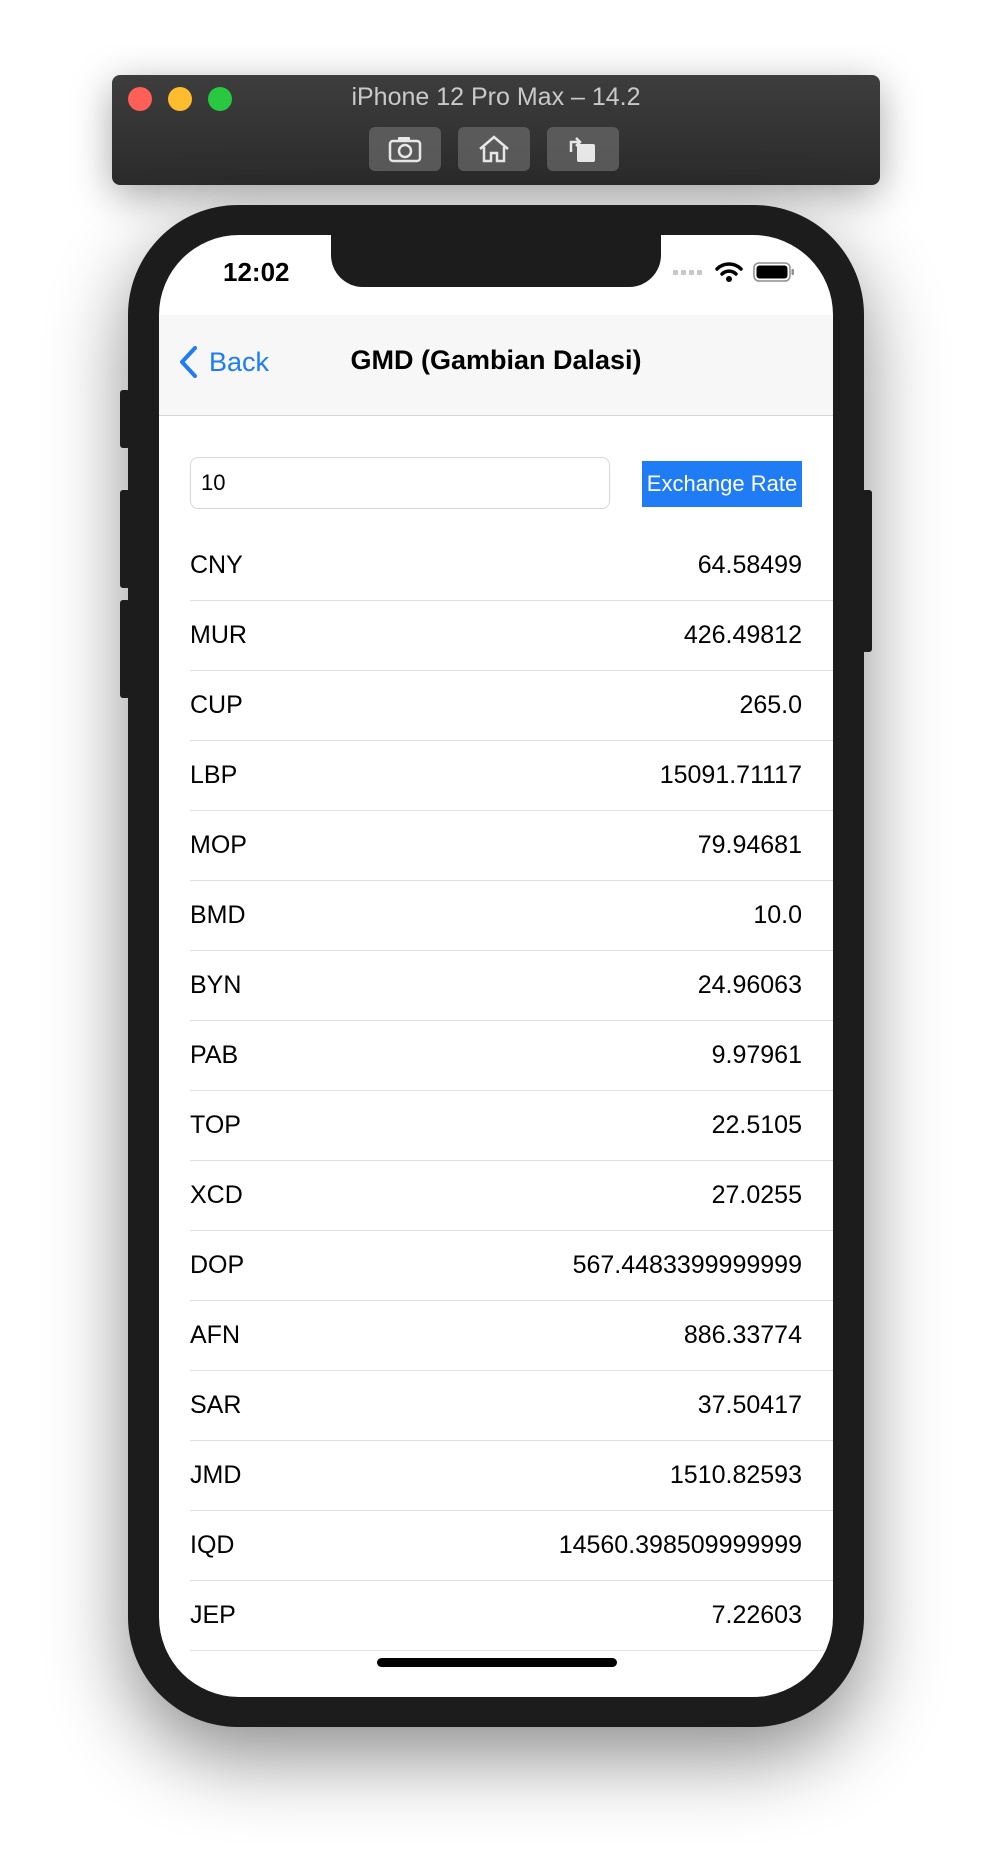 The image size is (992, 1876). Describe the element at coordinates (749, 985) in the screenshot. I see `exchange-value: 24.96063` at that location.